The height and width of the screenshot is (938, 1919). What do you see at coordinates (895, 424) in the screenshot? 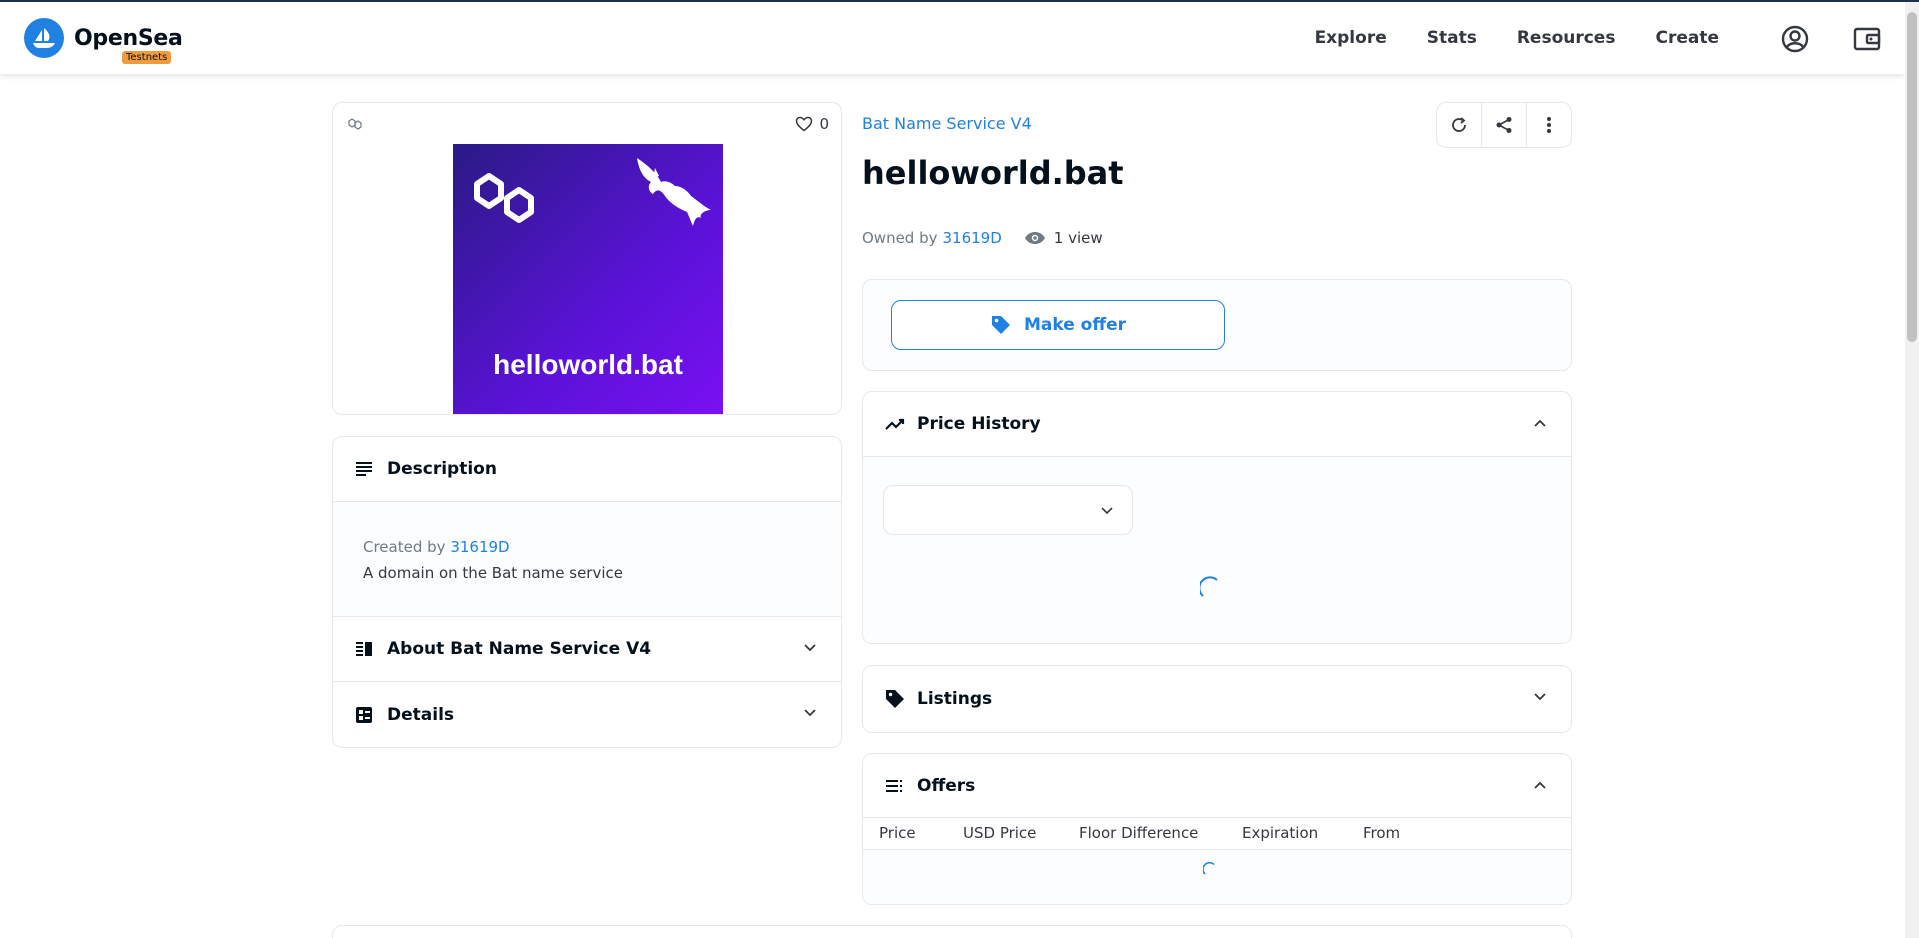
I see `trending-icon` at bounding box center [895, 424].